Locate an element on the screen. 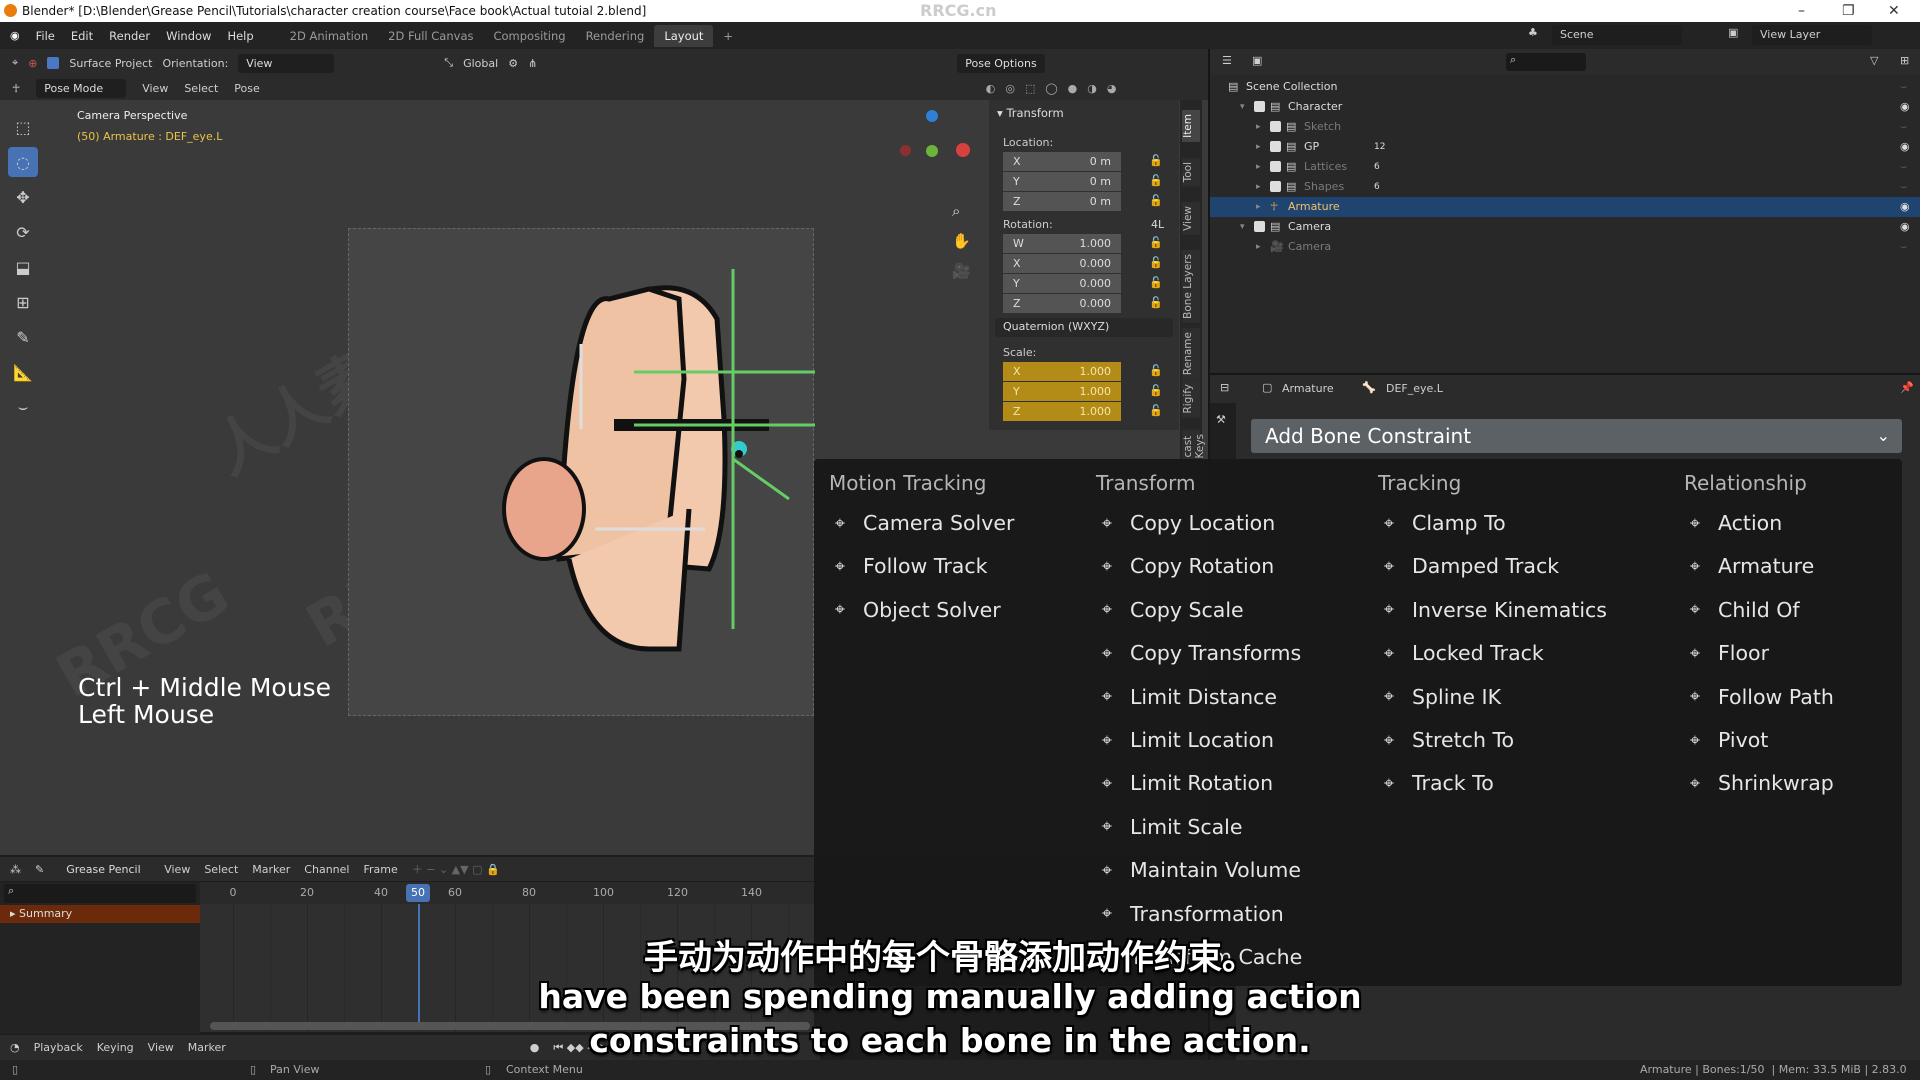  sidebar-tab-cast-keys: cast Keys is located at coordinates (1194, 446).